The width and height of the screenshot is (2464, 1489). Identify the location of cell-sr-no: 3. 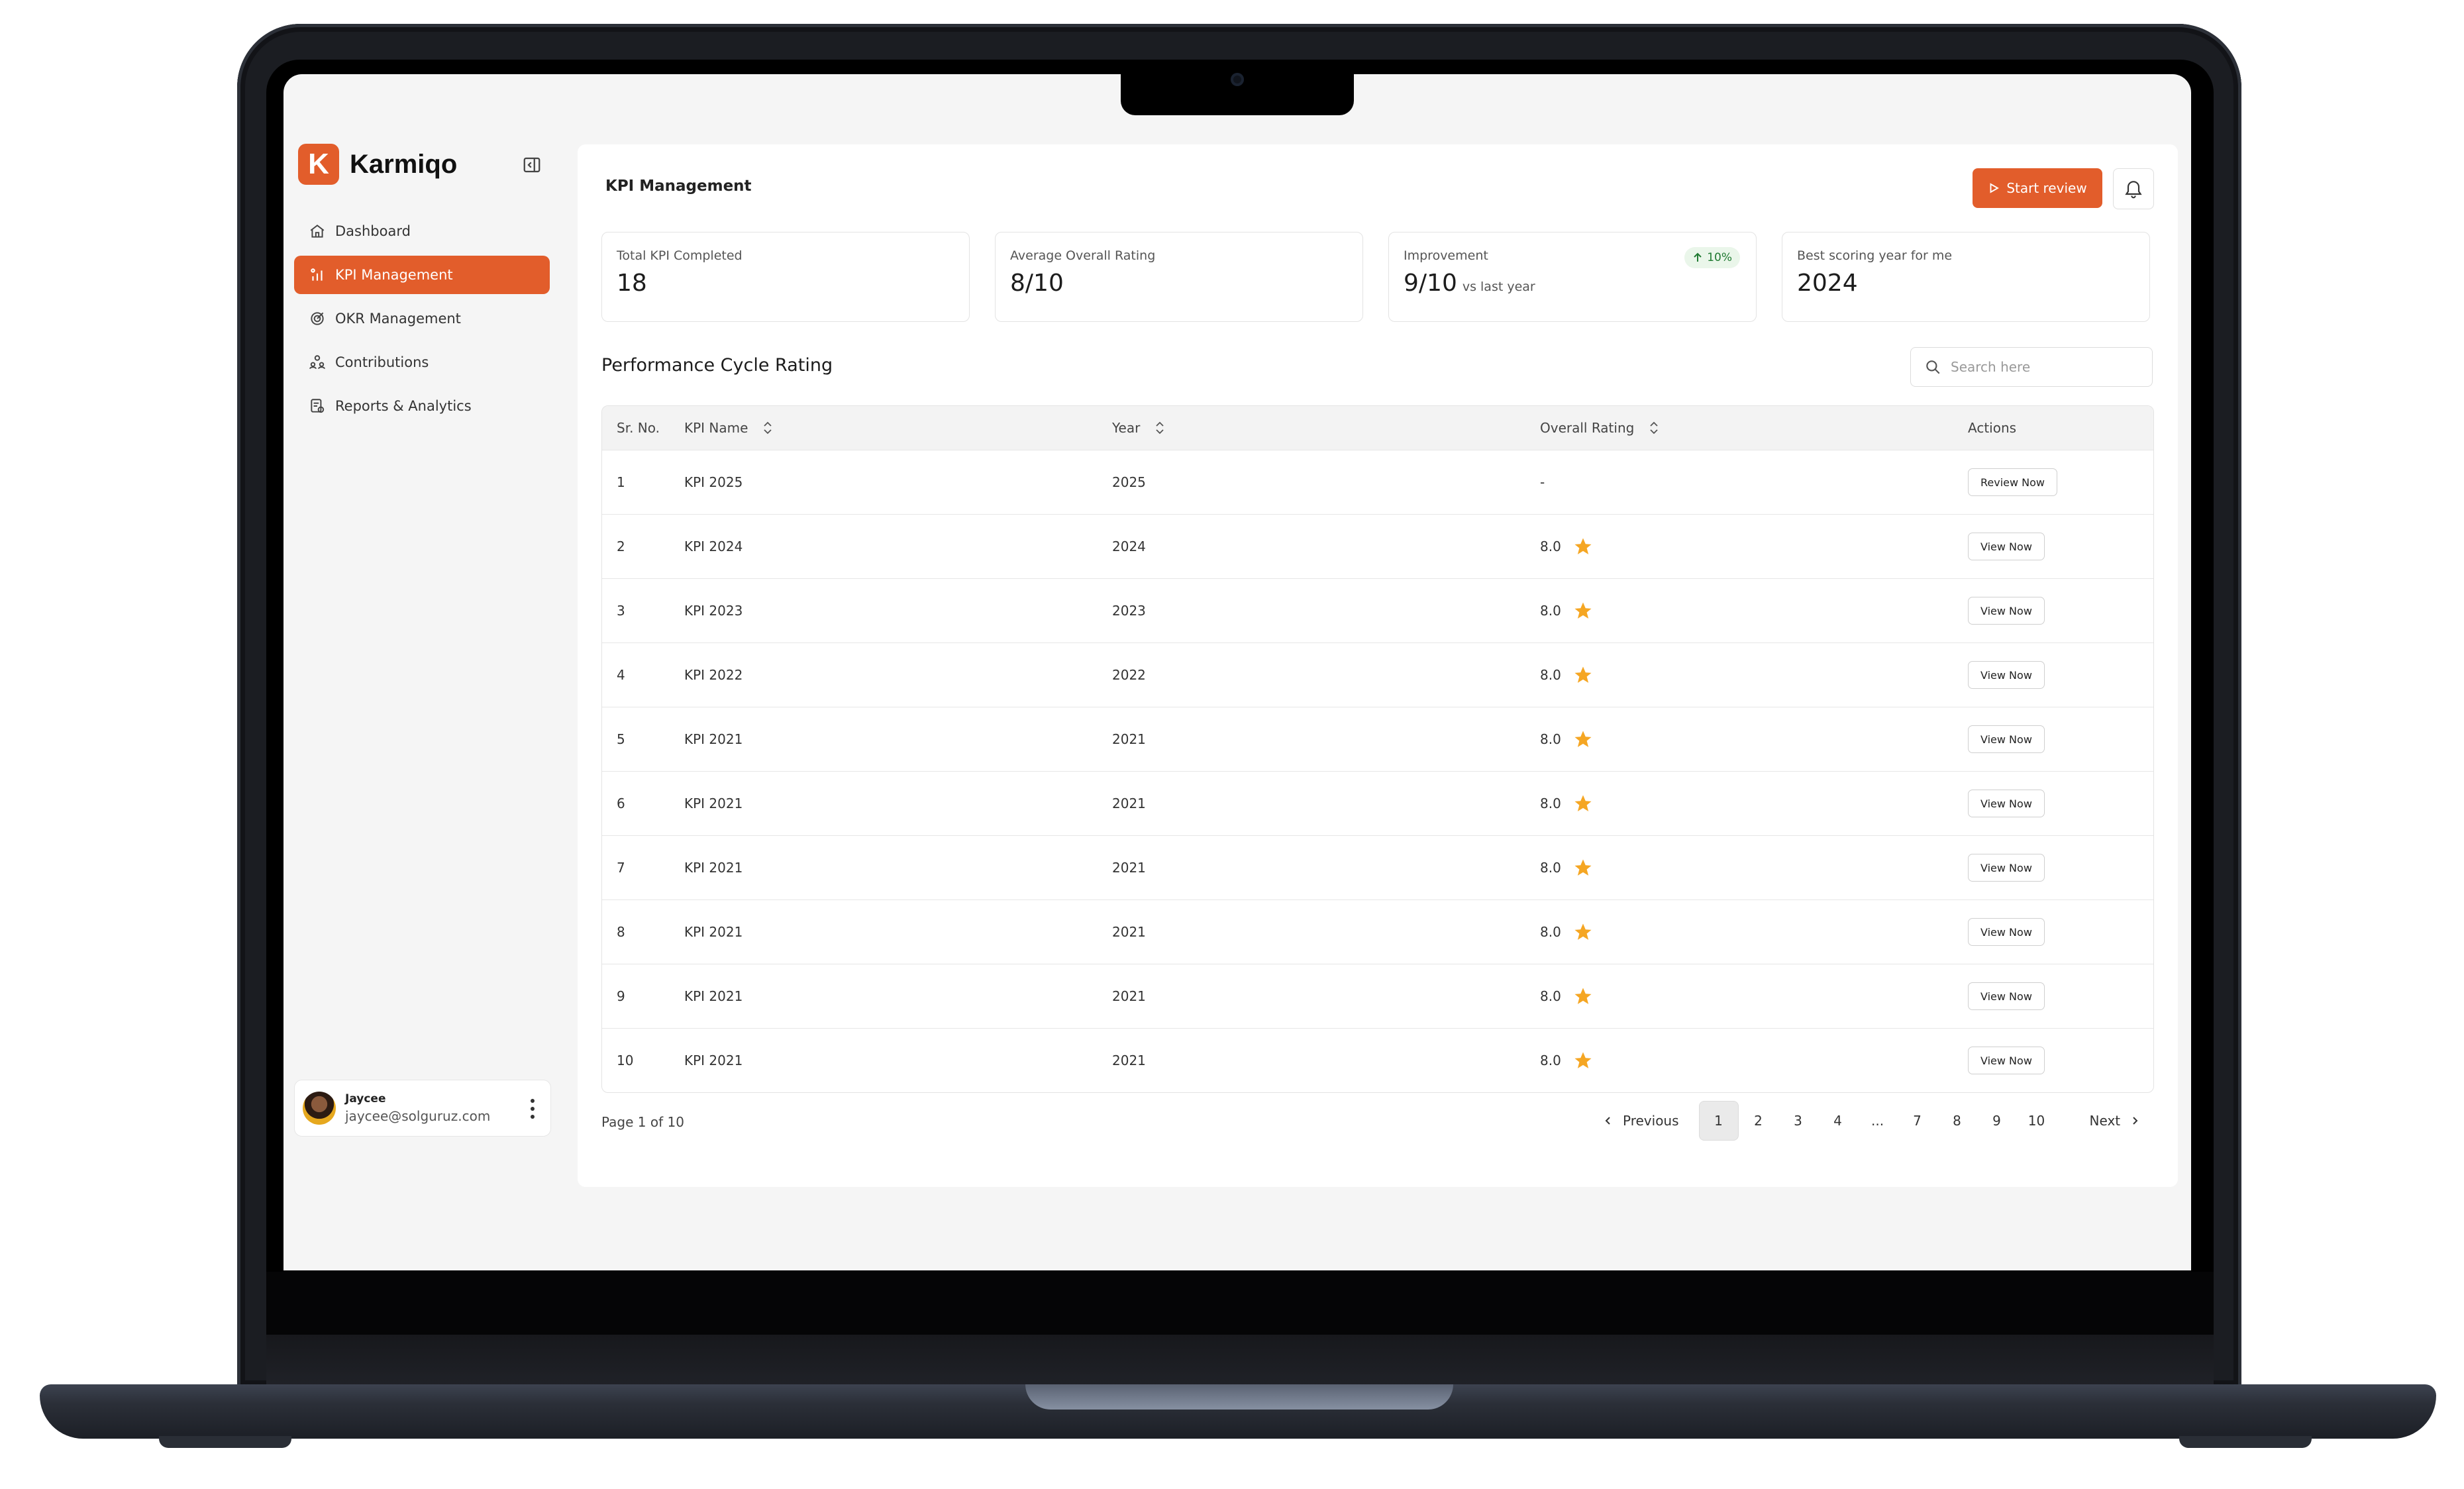
(621, 611).